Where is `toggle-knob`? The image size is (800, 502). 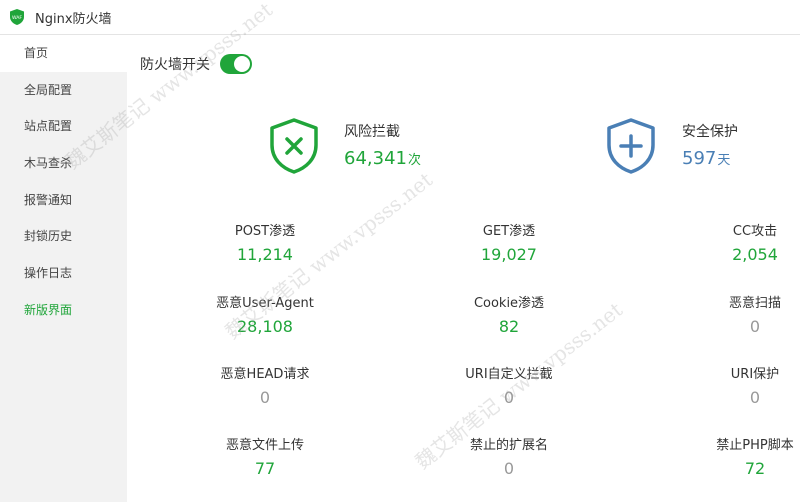 toggle-knob is located at coordinates (242, 64).